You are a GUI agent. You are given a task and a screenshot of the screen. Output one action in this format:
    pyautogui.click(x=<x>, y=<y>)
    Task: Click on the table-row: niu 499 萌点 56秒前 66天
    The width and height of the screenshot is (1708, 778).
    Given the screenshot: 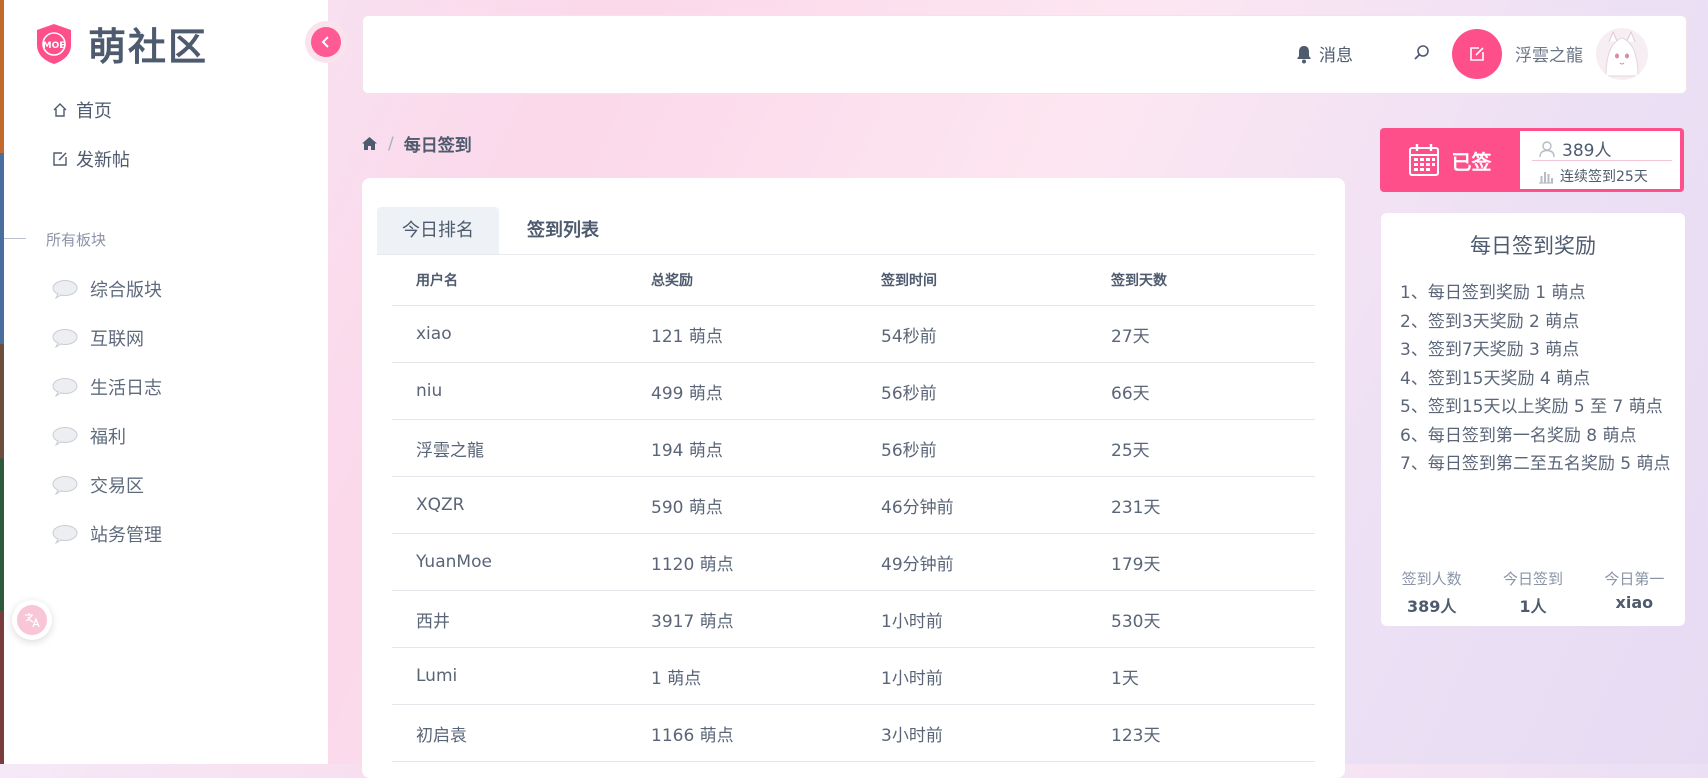 What is the action you would take?
    pyautogui.click(x=853, y=391)
    